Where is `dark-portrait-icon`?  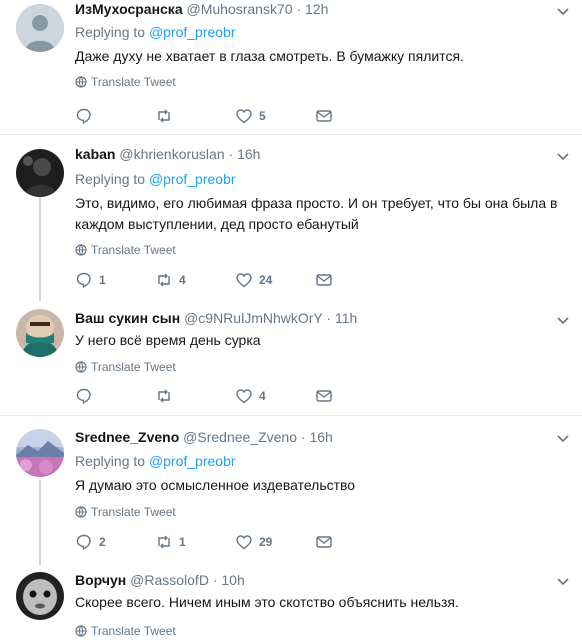
dark-portrait-icon is located at coordinates (40, 173).